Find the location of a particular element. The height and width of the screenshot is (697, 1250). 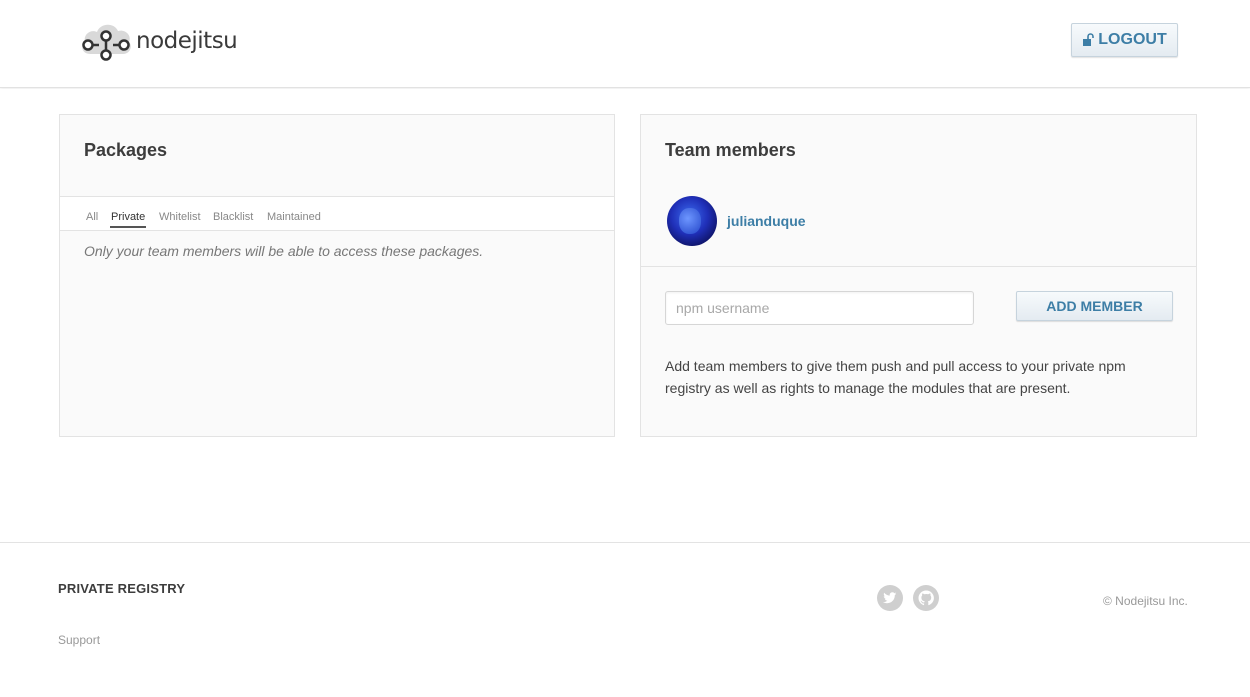

copyright: © Nodejitsu Inc. is located at coordinates (1145, 601).